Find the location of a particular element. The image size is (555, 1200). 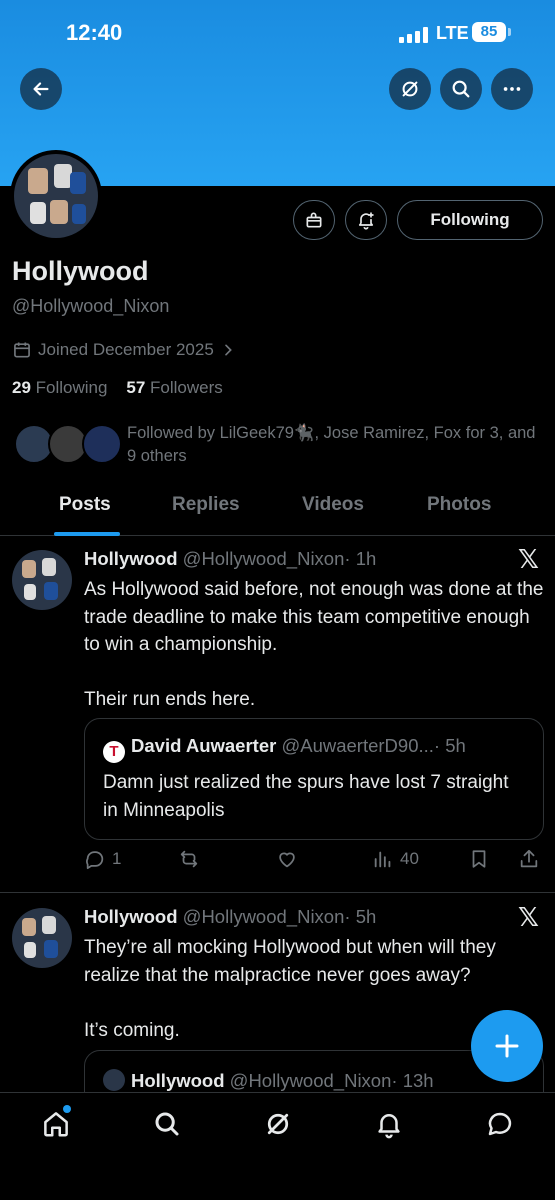

nav-search is located at coordinates (167, 1124).